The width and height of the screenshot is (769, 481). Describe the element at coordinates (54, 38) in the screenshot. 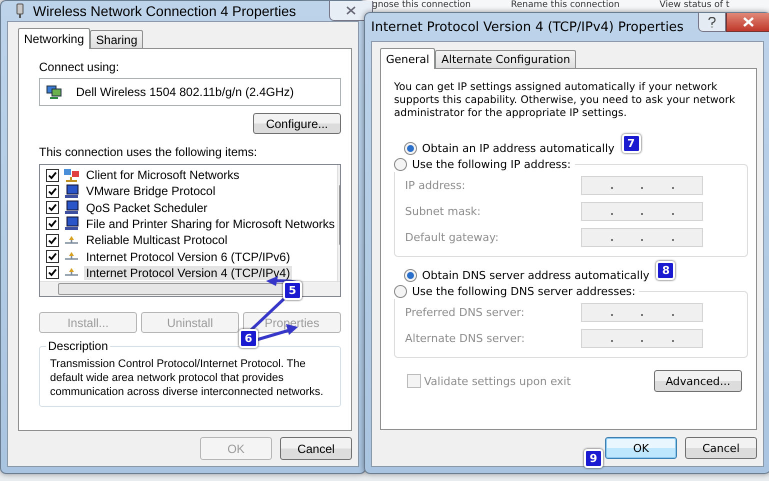

I see `tab: Networking` at that location.